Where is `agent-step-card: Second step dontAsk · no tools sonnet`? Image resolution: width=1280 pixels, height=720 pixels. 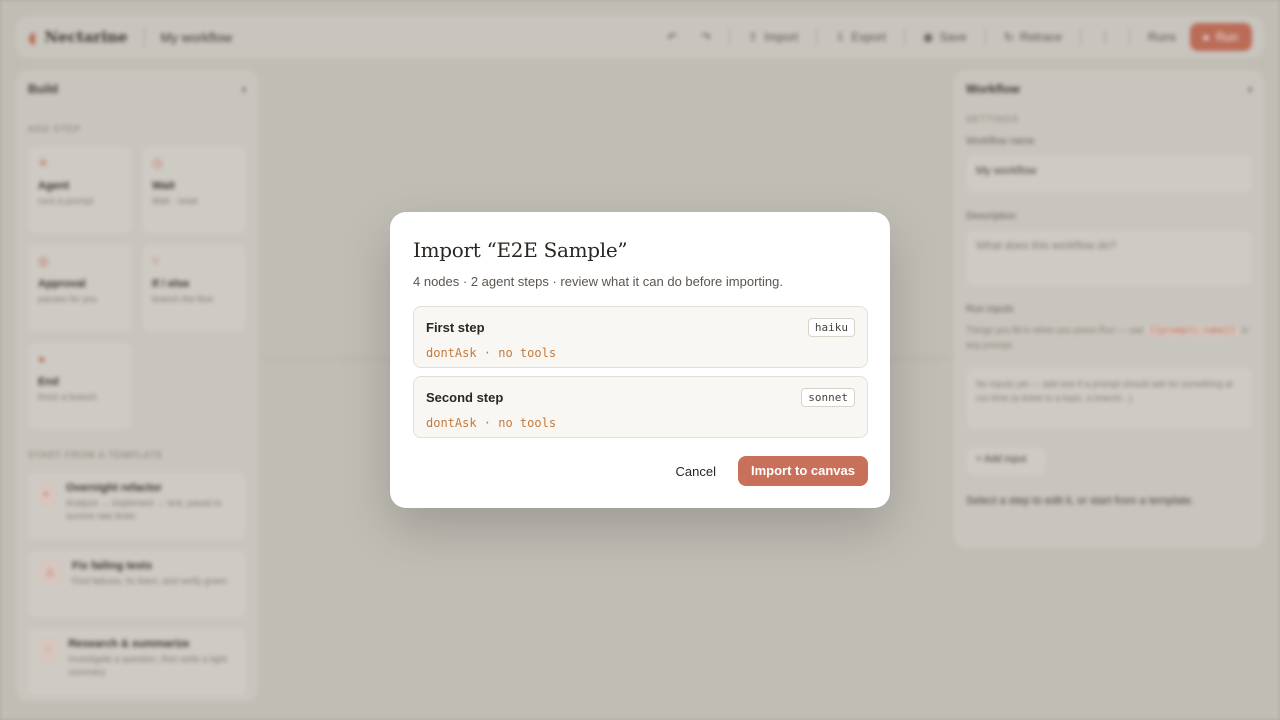 agent-step-card: Second step dontAsk · no tools sonnet is located at coordinates (640, 407).